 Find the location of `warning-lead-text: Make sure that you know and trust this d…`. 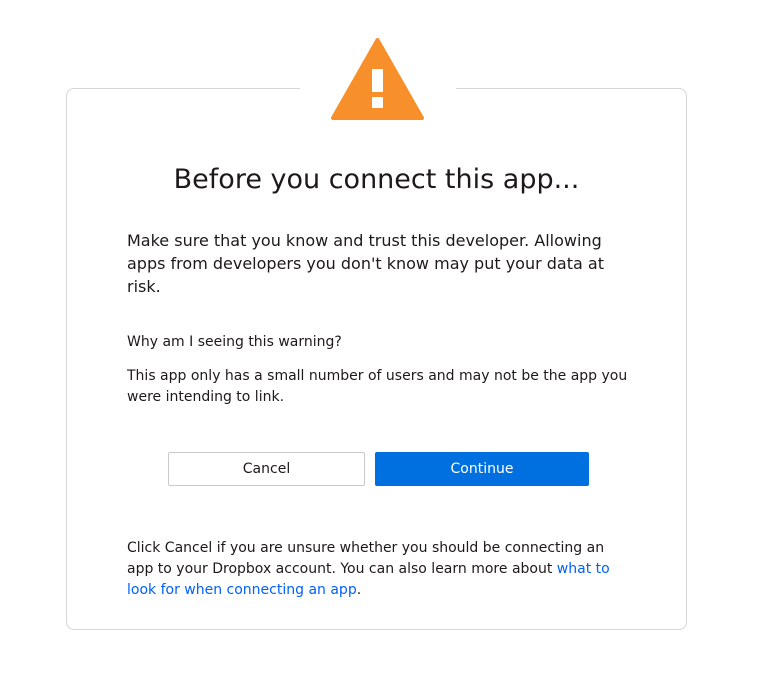

warning-lead-text: Make sure that you know and trust this d… is located at coordinates (365, 263).